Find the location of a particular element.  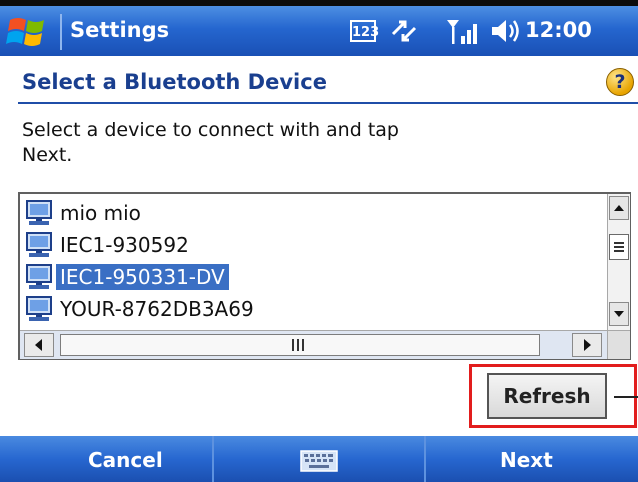

scroll-left-button is located at coordinates (39, 345).